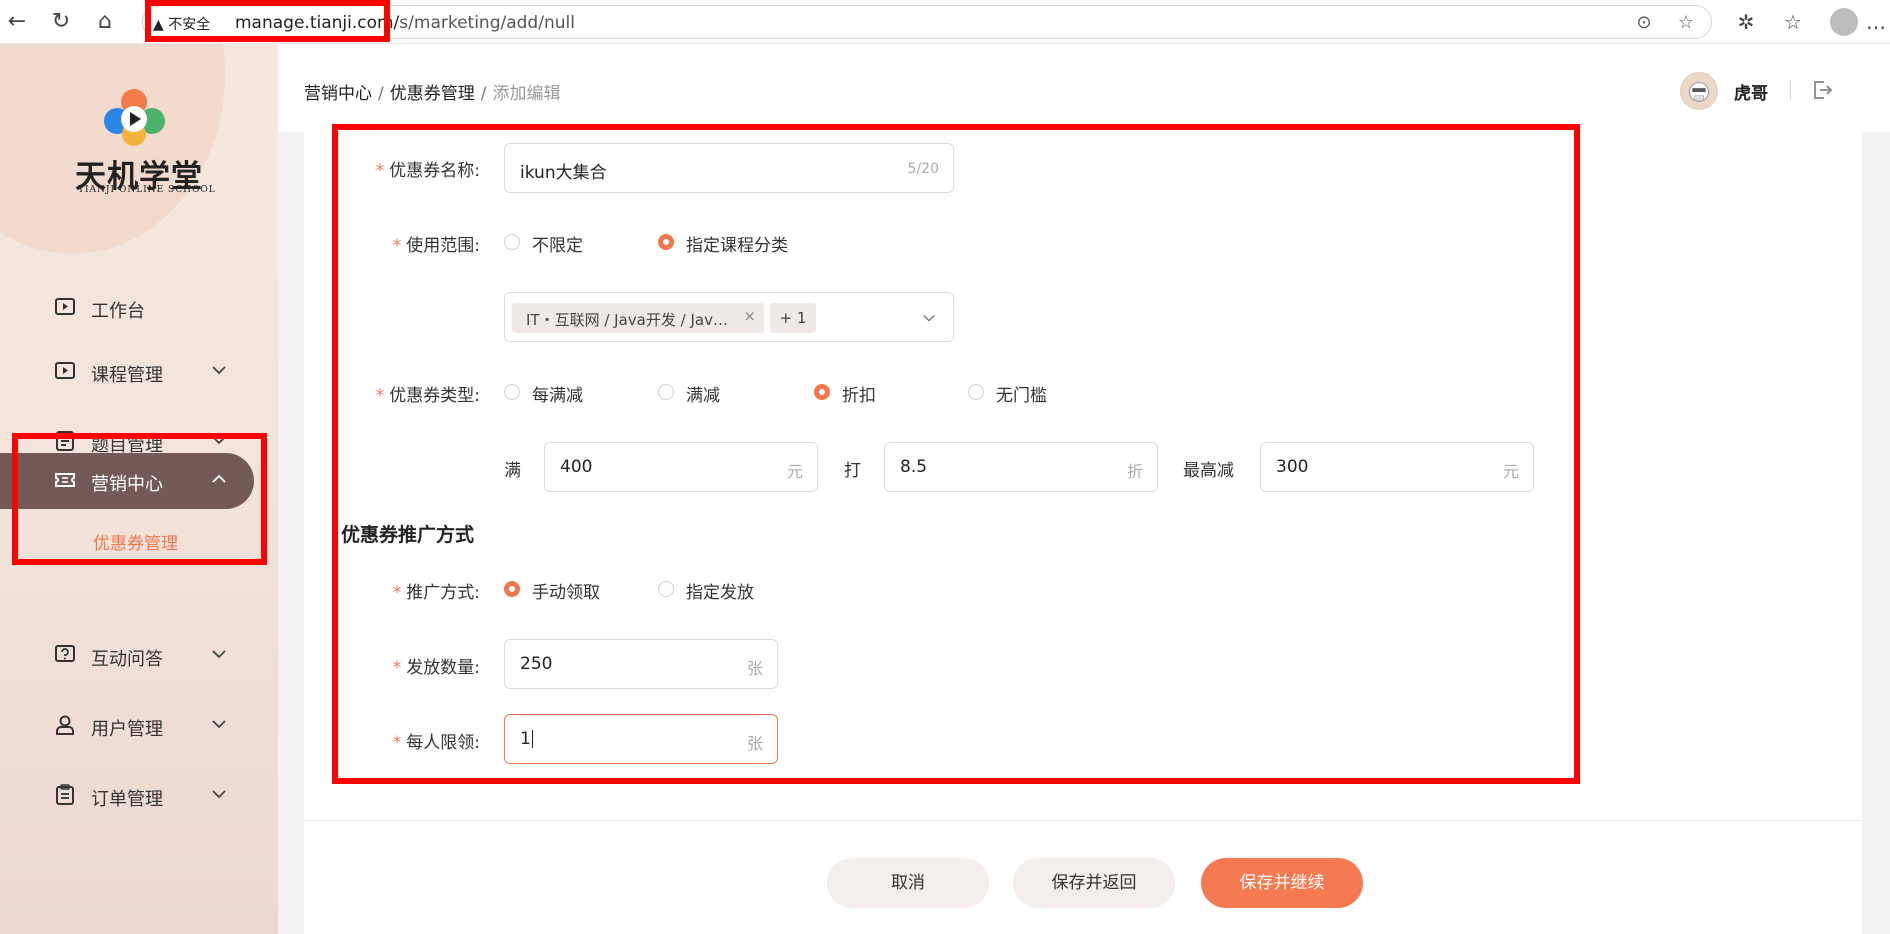  What do you see at coordinates (641, 739) in the screenshot?
I see `per-user-limit-input: 1张` at bounding box center [641, 739].